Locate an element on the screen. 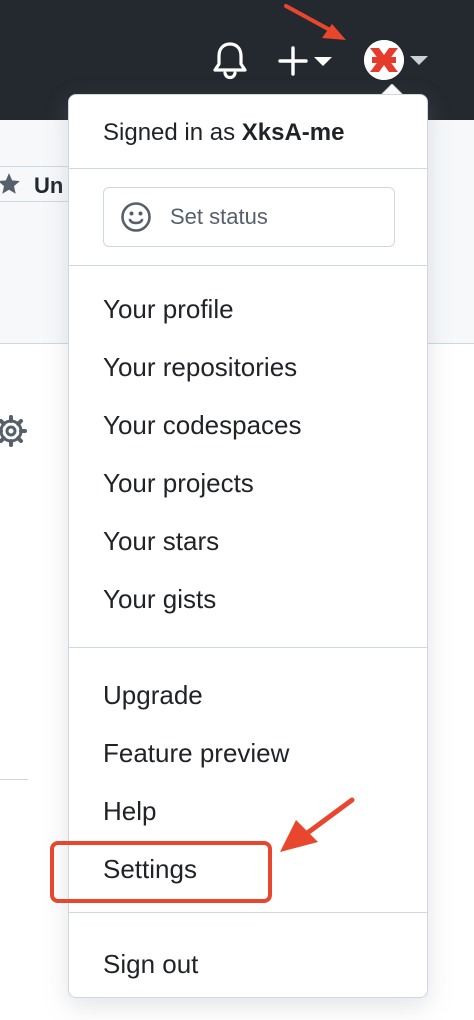  background-divider is located at coordinates (14, 779).